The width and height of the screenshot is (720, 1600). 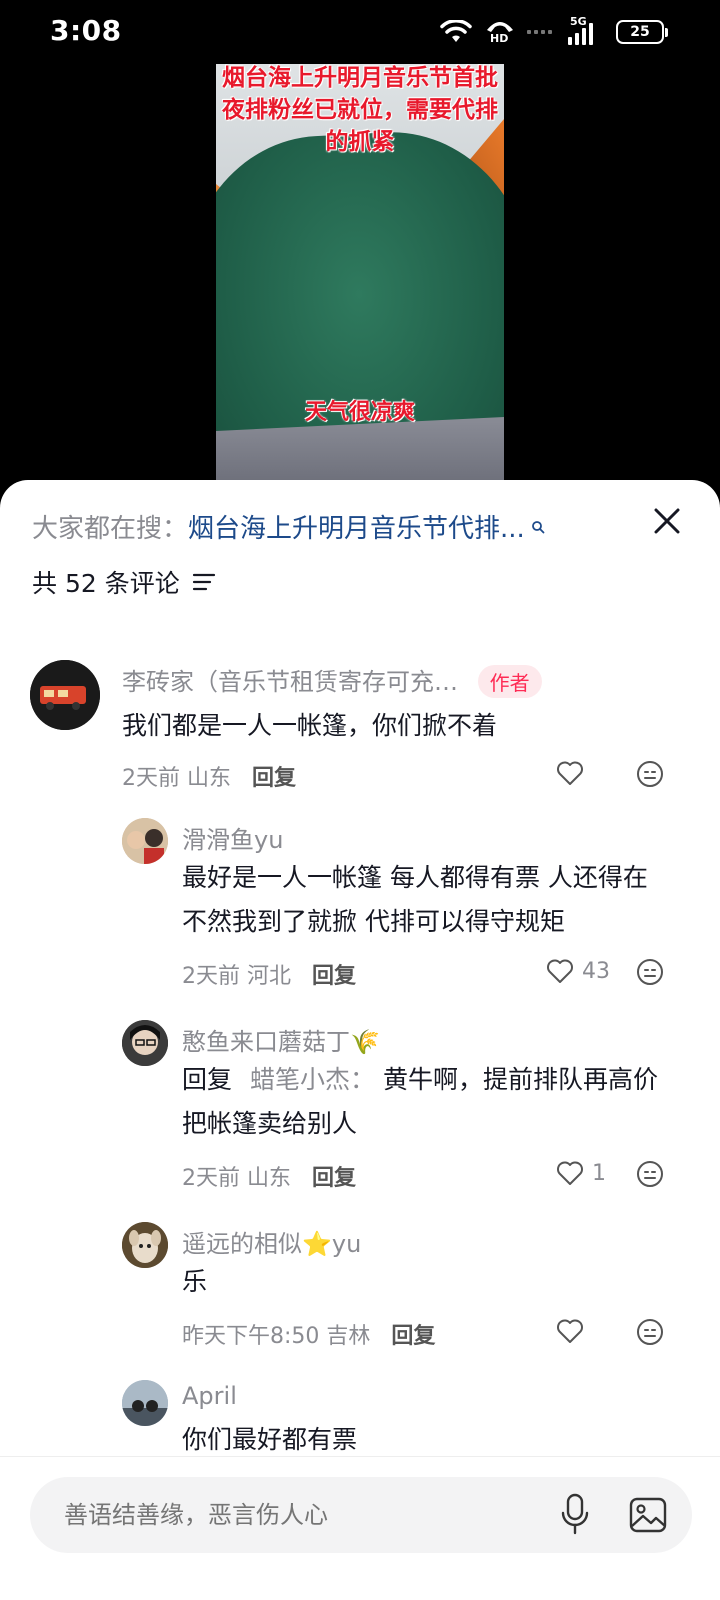 What do you see at coordinates (456, 31) in the screenshot?
I see `wifi-icon` at bounding box center [456, 31].